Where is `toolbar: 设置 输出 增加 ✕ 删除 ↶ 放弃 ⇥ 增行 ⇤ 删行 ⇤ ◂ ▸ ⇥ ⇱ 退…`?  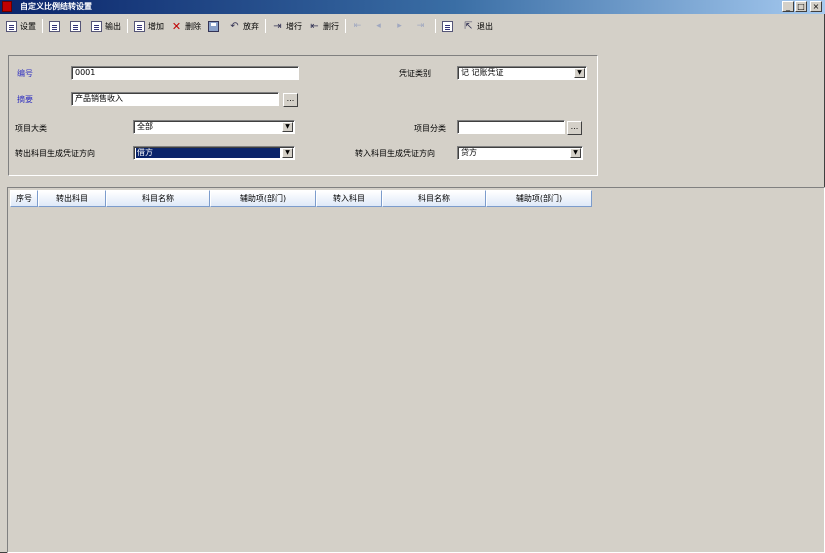 toolbar: 设置 输出 增加 ✕ 删除 ↶ 放弃 ⇥ 增行 ⇤ 删行 ⇤ ◂ ▸ ⇥ ⇱ 退… is located at coordinates (412, 26).